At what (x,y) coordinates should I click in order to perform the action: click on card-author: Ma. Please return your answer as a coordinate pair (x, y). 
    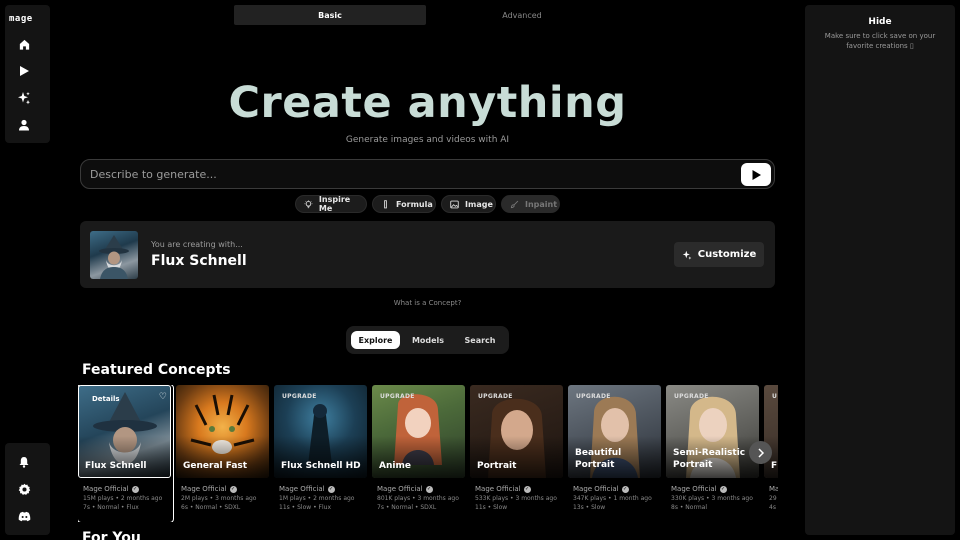
    Looking at the image, I should click on (773, 489).